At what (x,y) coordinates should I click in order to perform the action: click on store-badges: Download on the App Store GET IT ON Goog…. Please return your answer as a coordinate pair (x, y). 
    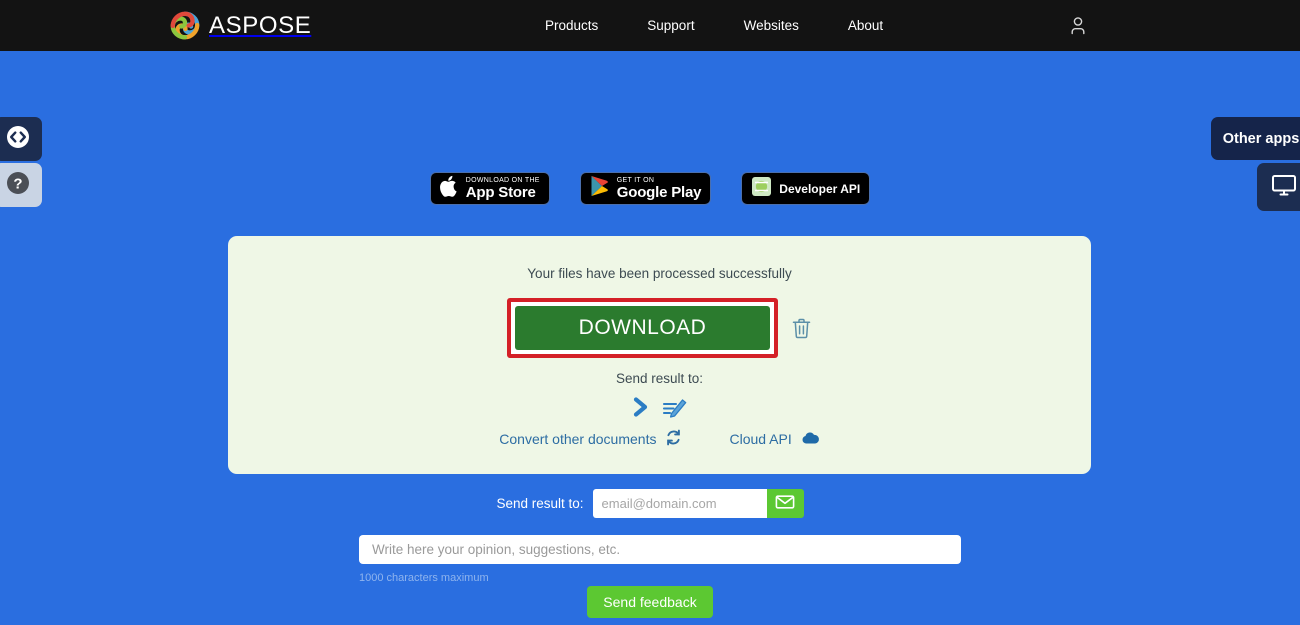
    Looking at the image, I should click on (650, 188).